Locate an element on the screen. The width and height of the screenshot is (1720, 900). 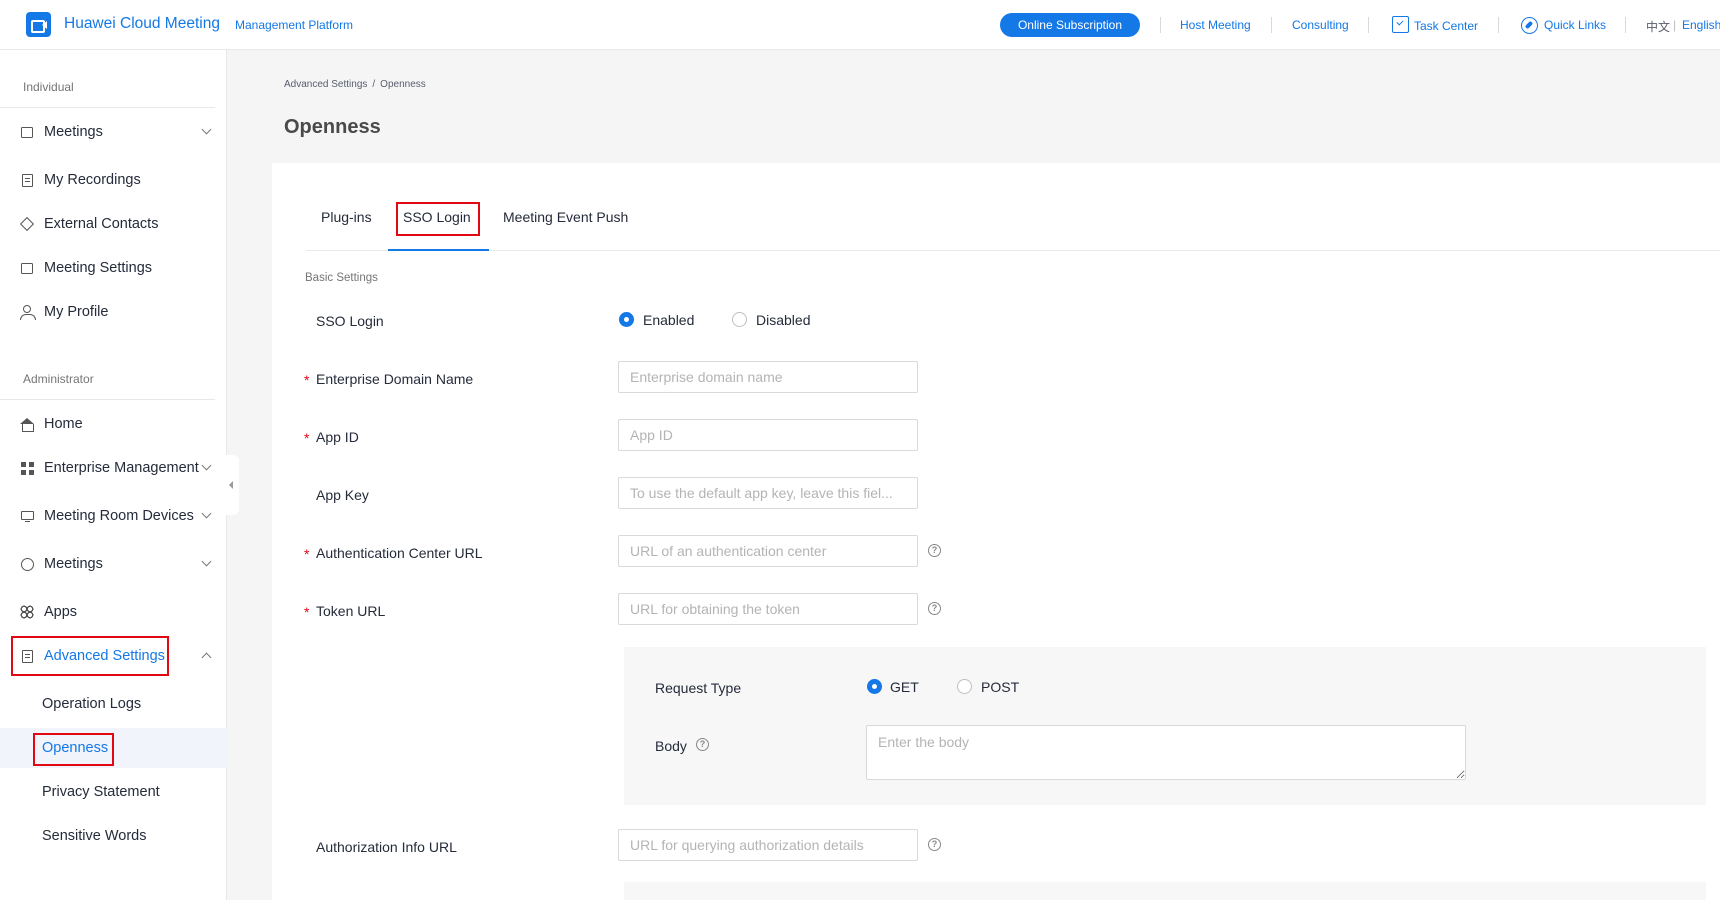
request-get-label: GET is located at coordinates (904, 687).